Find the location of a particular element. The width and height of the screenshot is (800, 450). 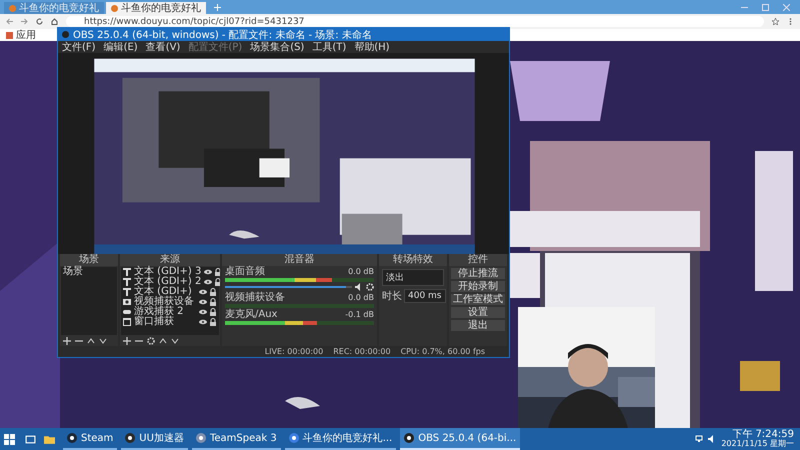

address-field: https://www.douyu.com/topic/cjl07?rid=5431237 is located at coordinates (415, 21).